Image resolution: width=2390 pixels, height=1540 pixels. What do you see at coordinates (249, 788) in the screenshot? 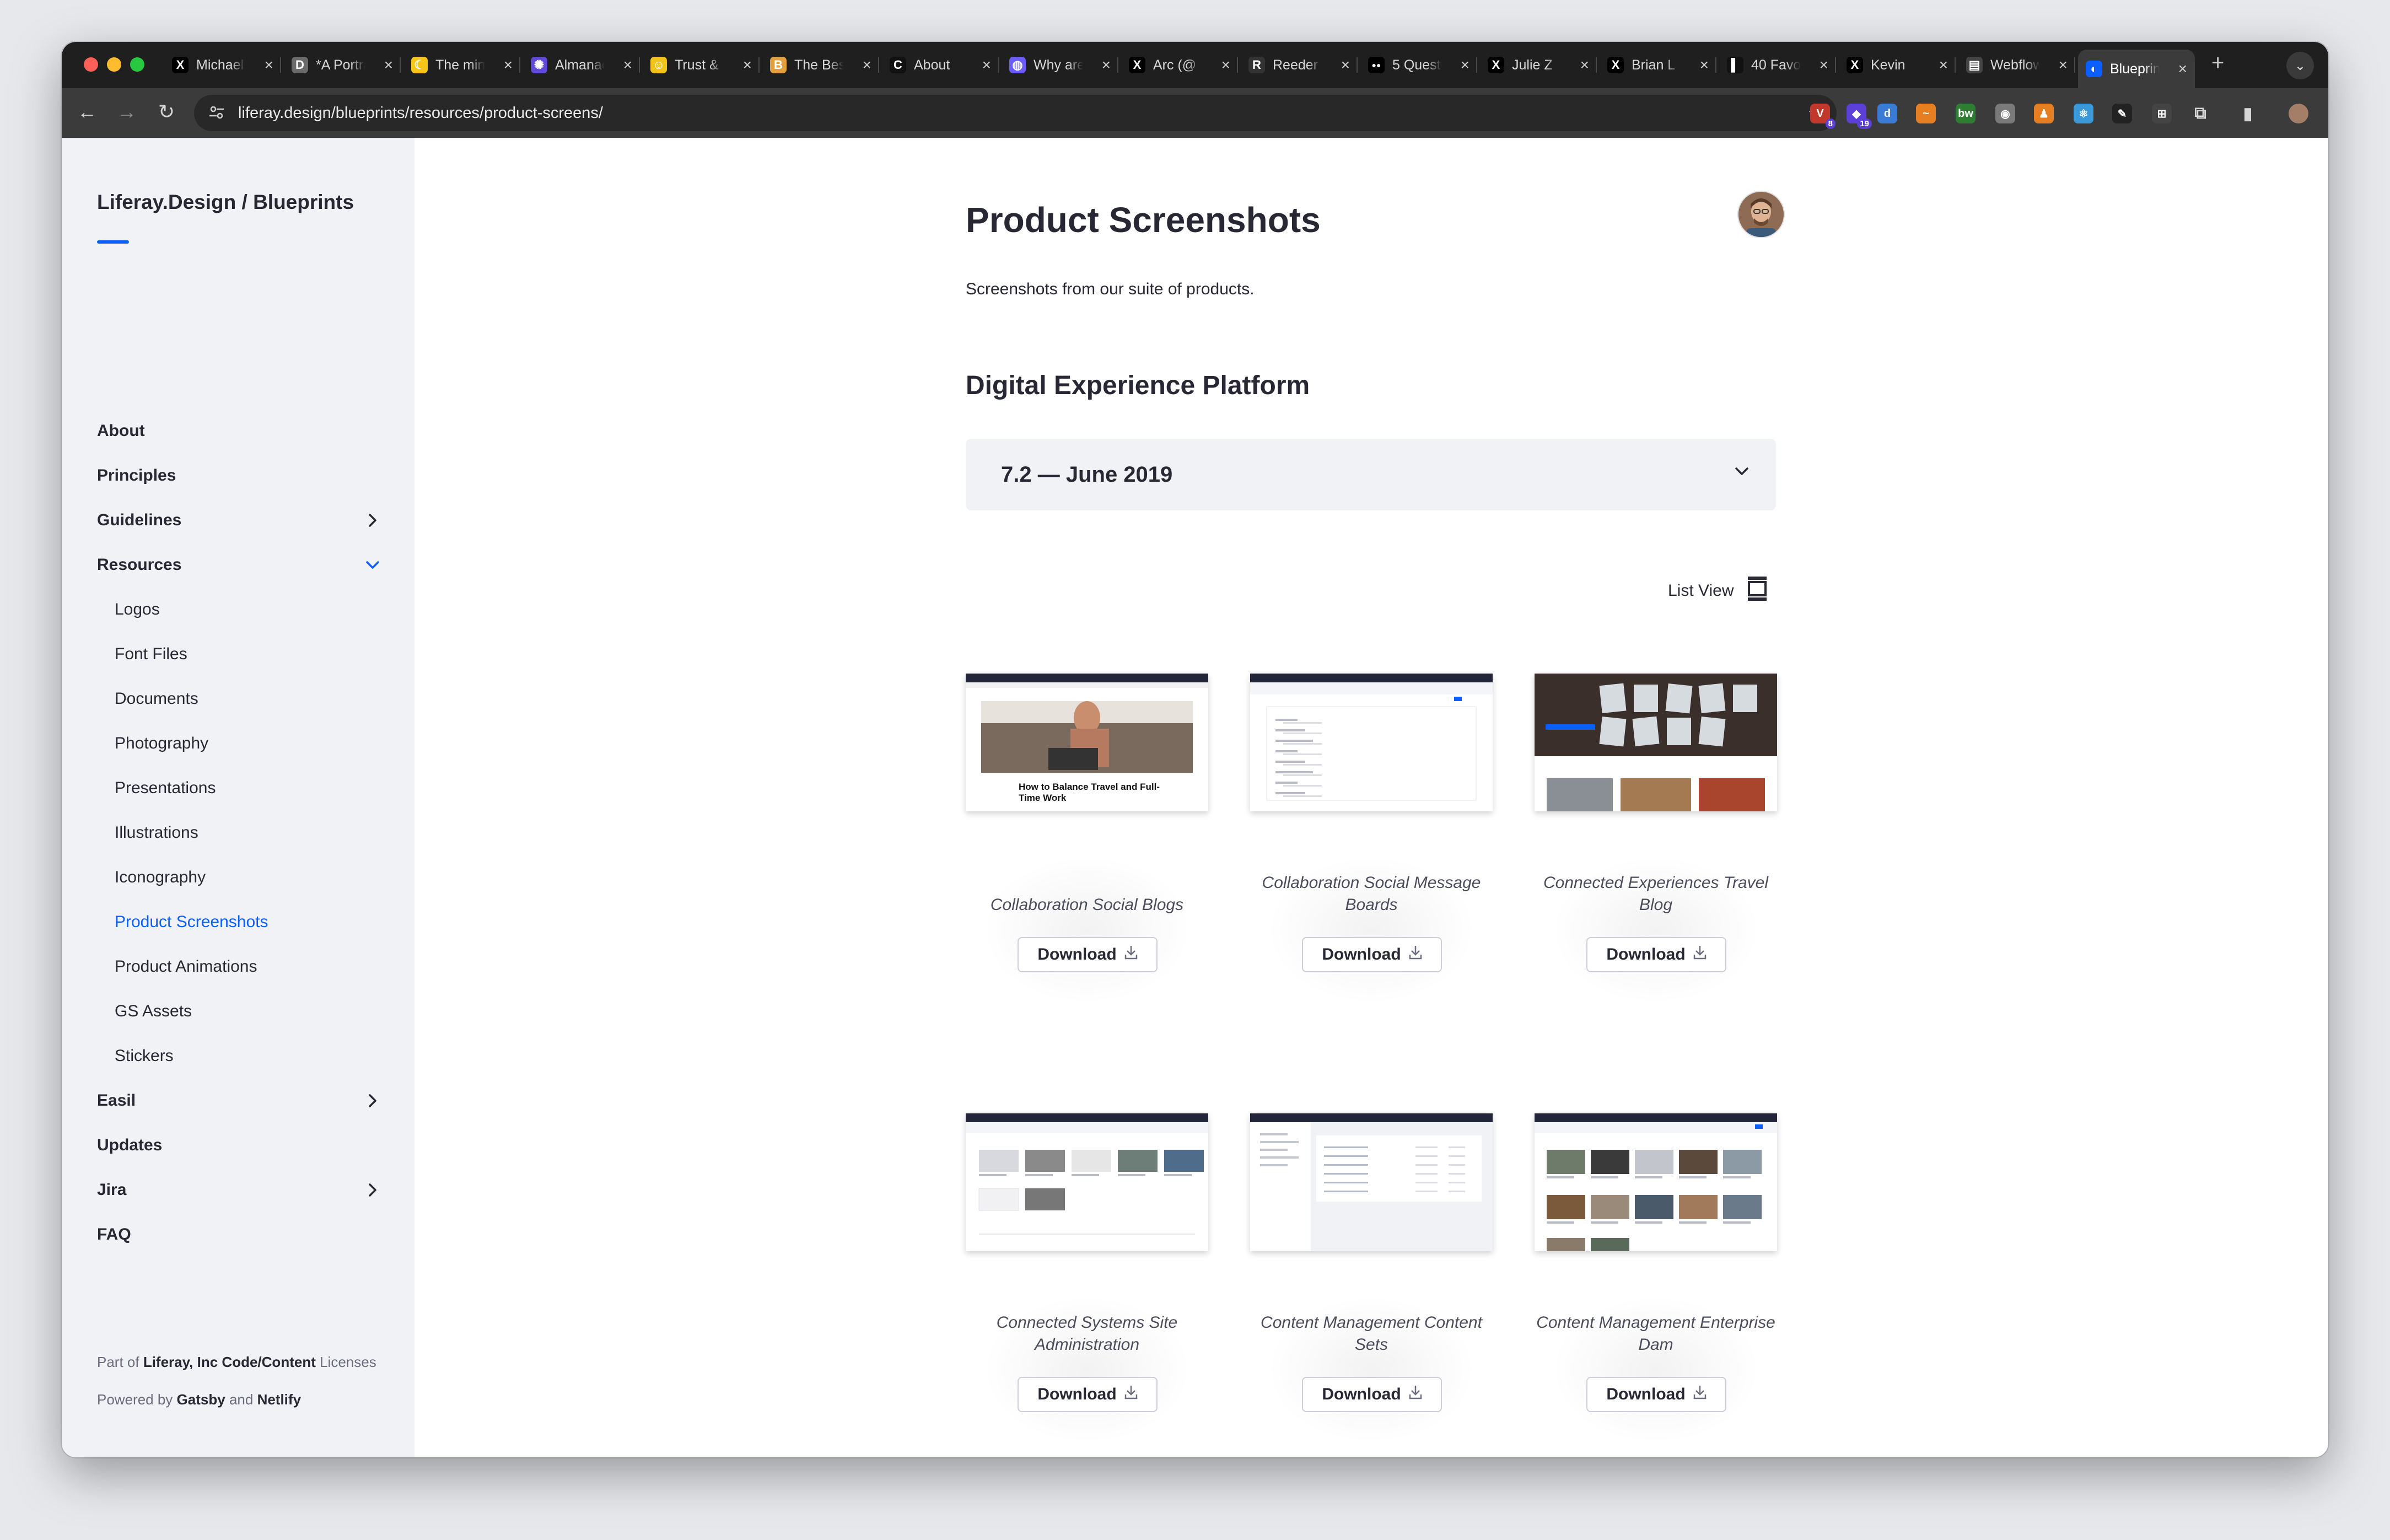
I see `sidebar-item-presentations: Presentations` at bounding box center [249, 788].